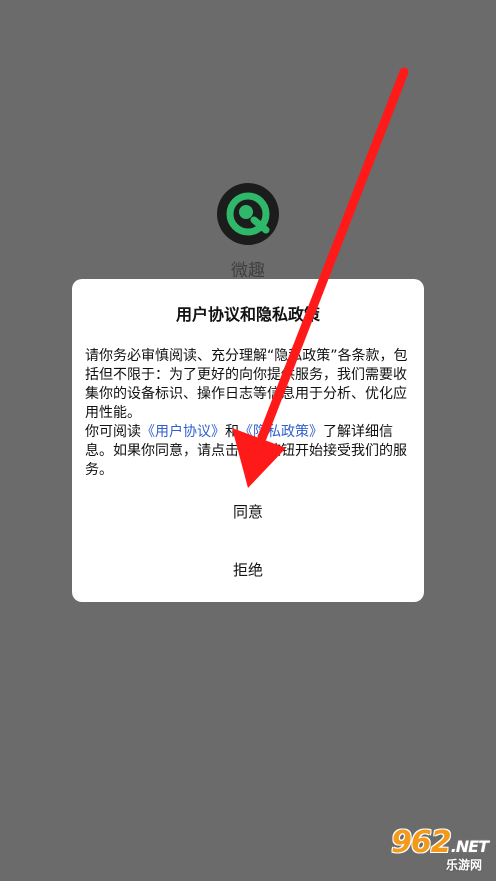  What do you see at coordinates (463, 865) in the screenshot?
I see `watermark-site-name: 乐游网` at bounding box center [463, 865].